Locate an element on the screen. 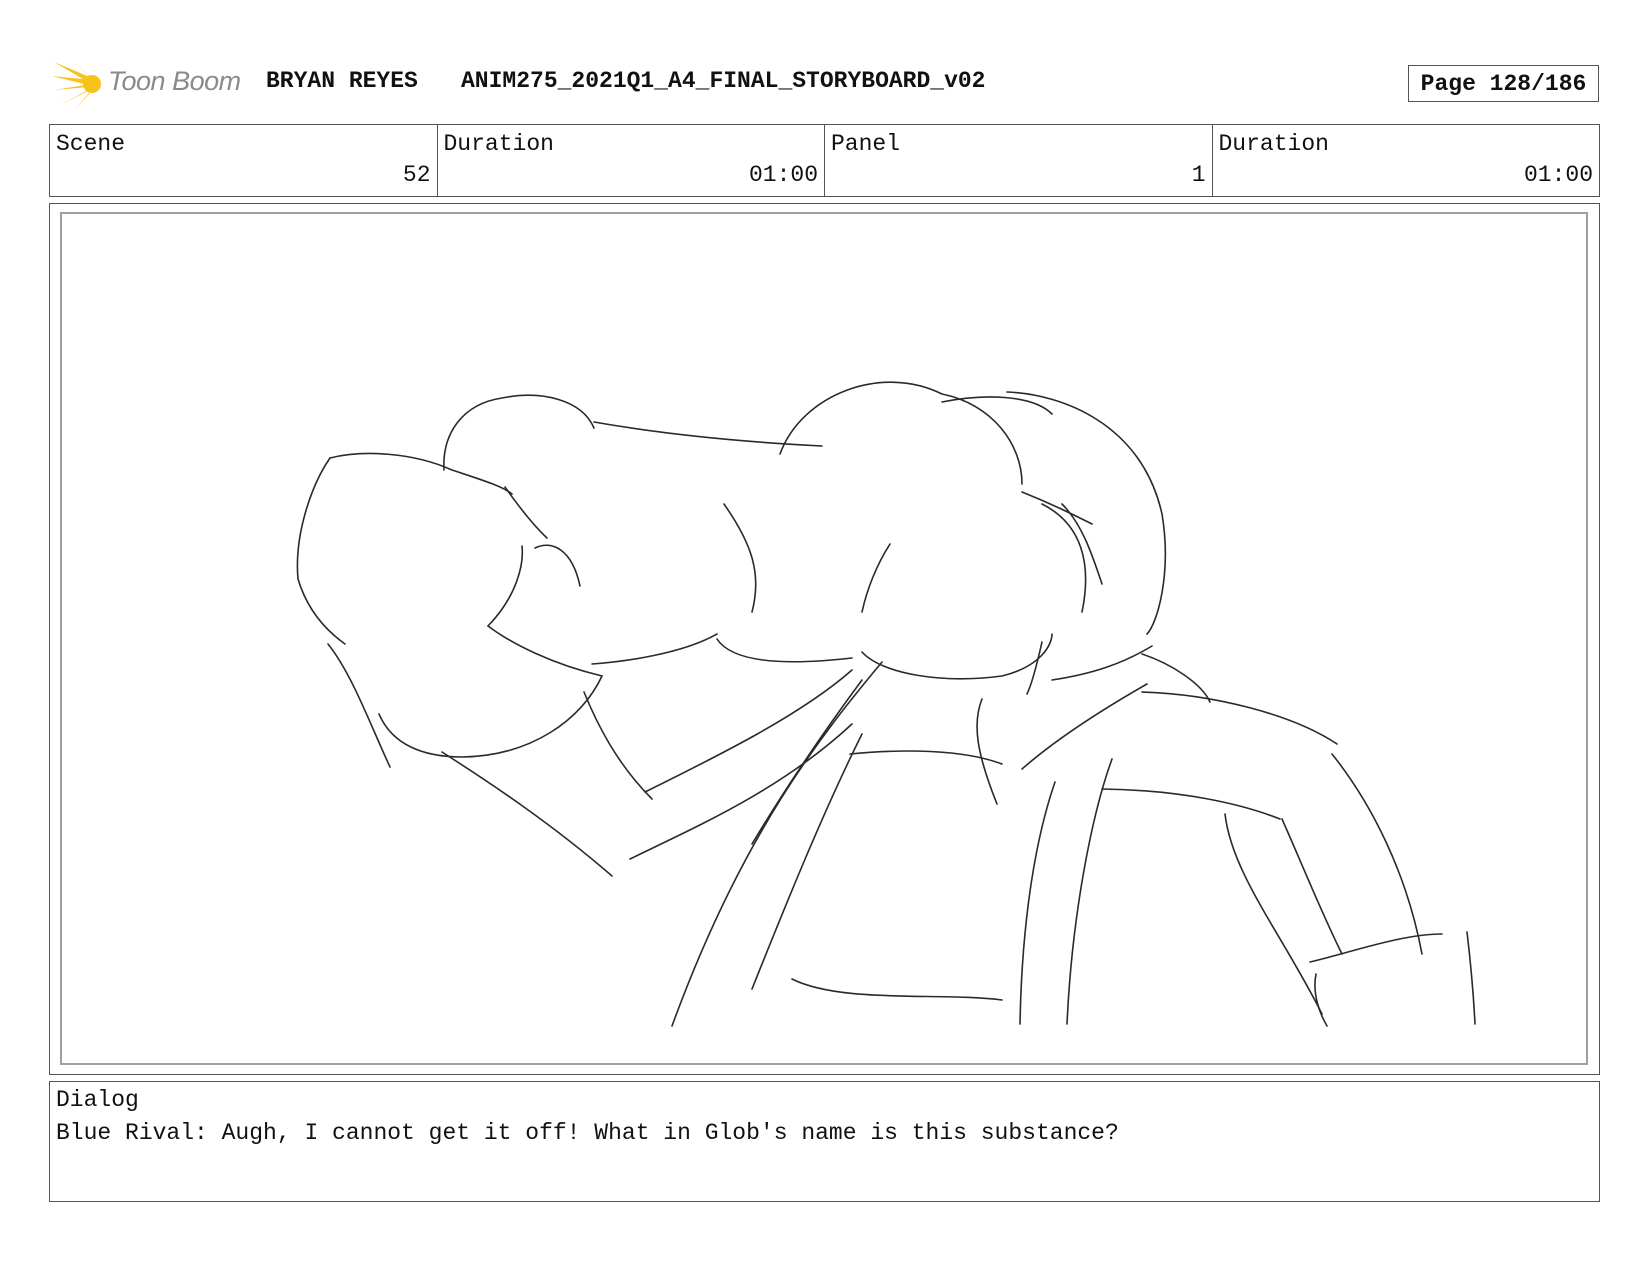 The width and height of the screenshot is (1650, 1275). panel-label: Panel is located at coordinates (866, 144).